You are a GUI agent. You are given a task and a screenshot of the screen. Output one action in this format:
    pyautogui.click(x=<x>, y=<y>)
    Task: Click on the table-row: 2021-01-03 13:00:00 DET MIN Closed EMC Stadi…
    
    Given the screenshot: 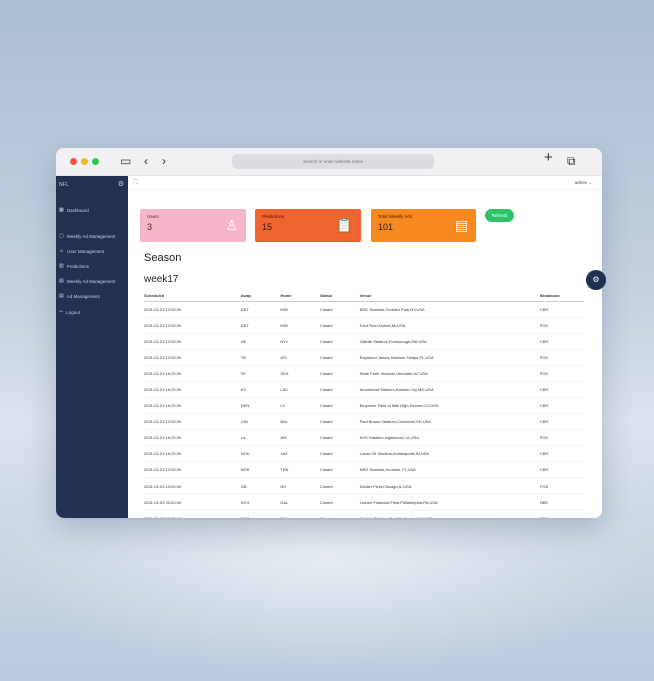 What is the action you would take?
    pyautogui.click(x=364, y=309)
    